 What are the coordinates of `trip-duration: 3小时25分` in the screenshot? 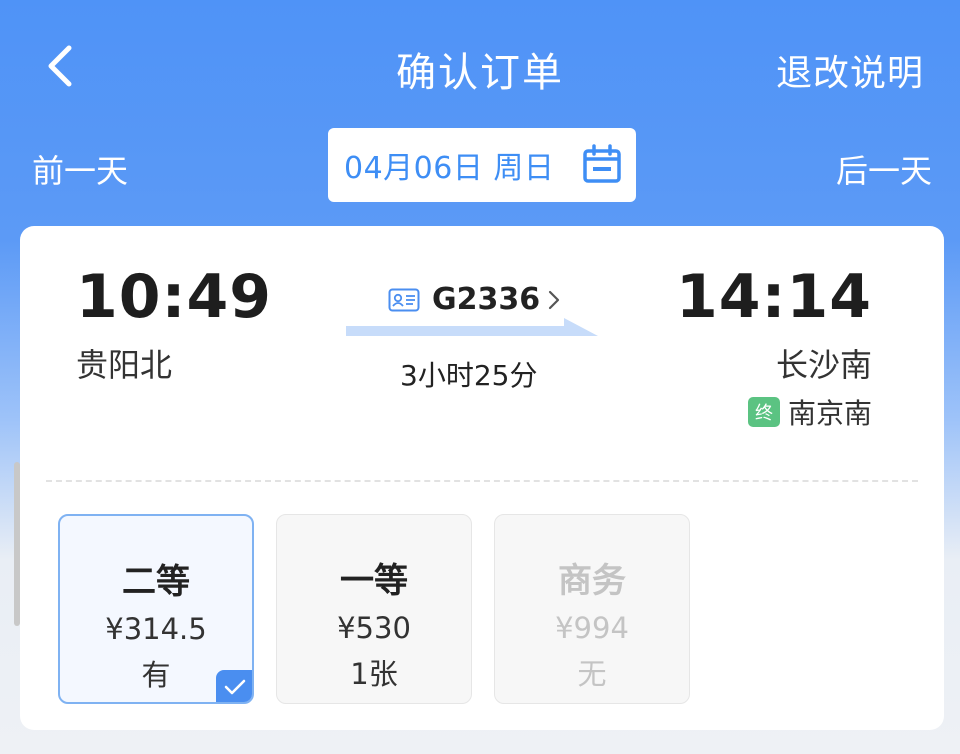 It's located at (469, 375).